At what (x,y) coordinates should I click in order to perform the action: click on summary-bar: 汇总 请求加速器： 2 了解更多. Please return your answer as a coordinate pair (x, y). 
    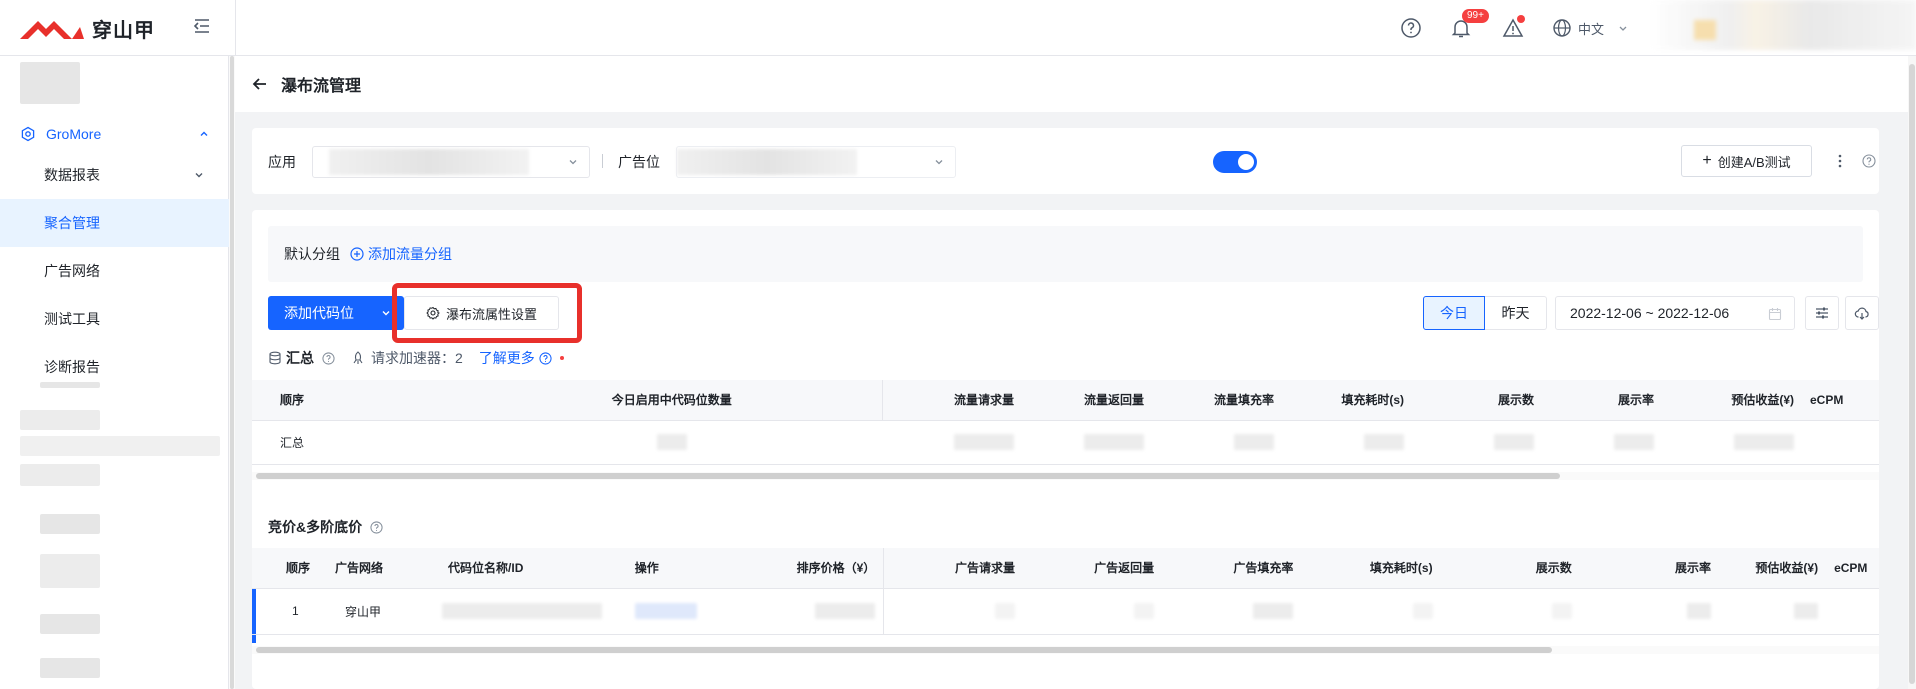
    Looking at the image, I should click on (416, 358).